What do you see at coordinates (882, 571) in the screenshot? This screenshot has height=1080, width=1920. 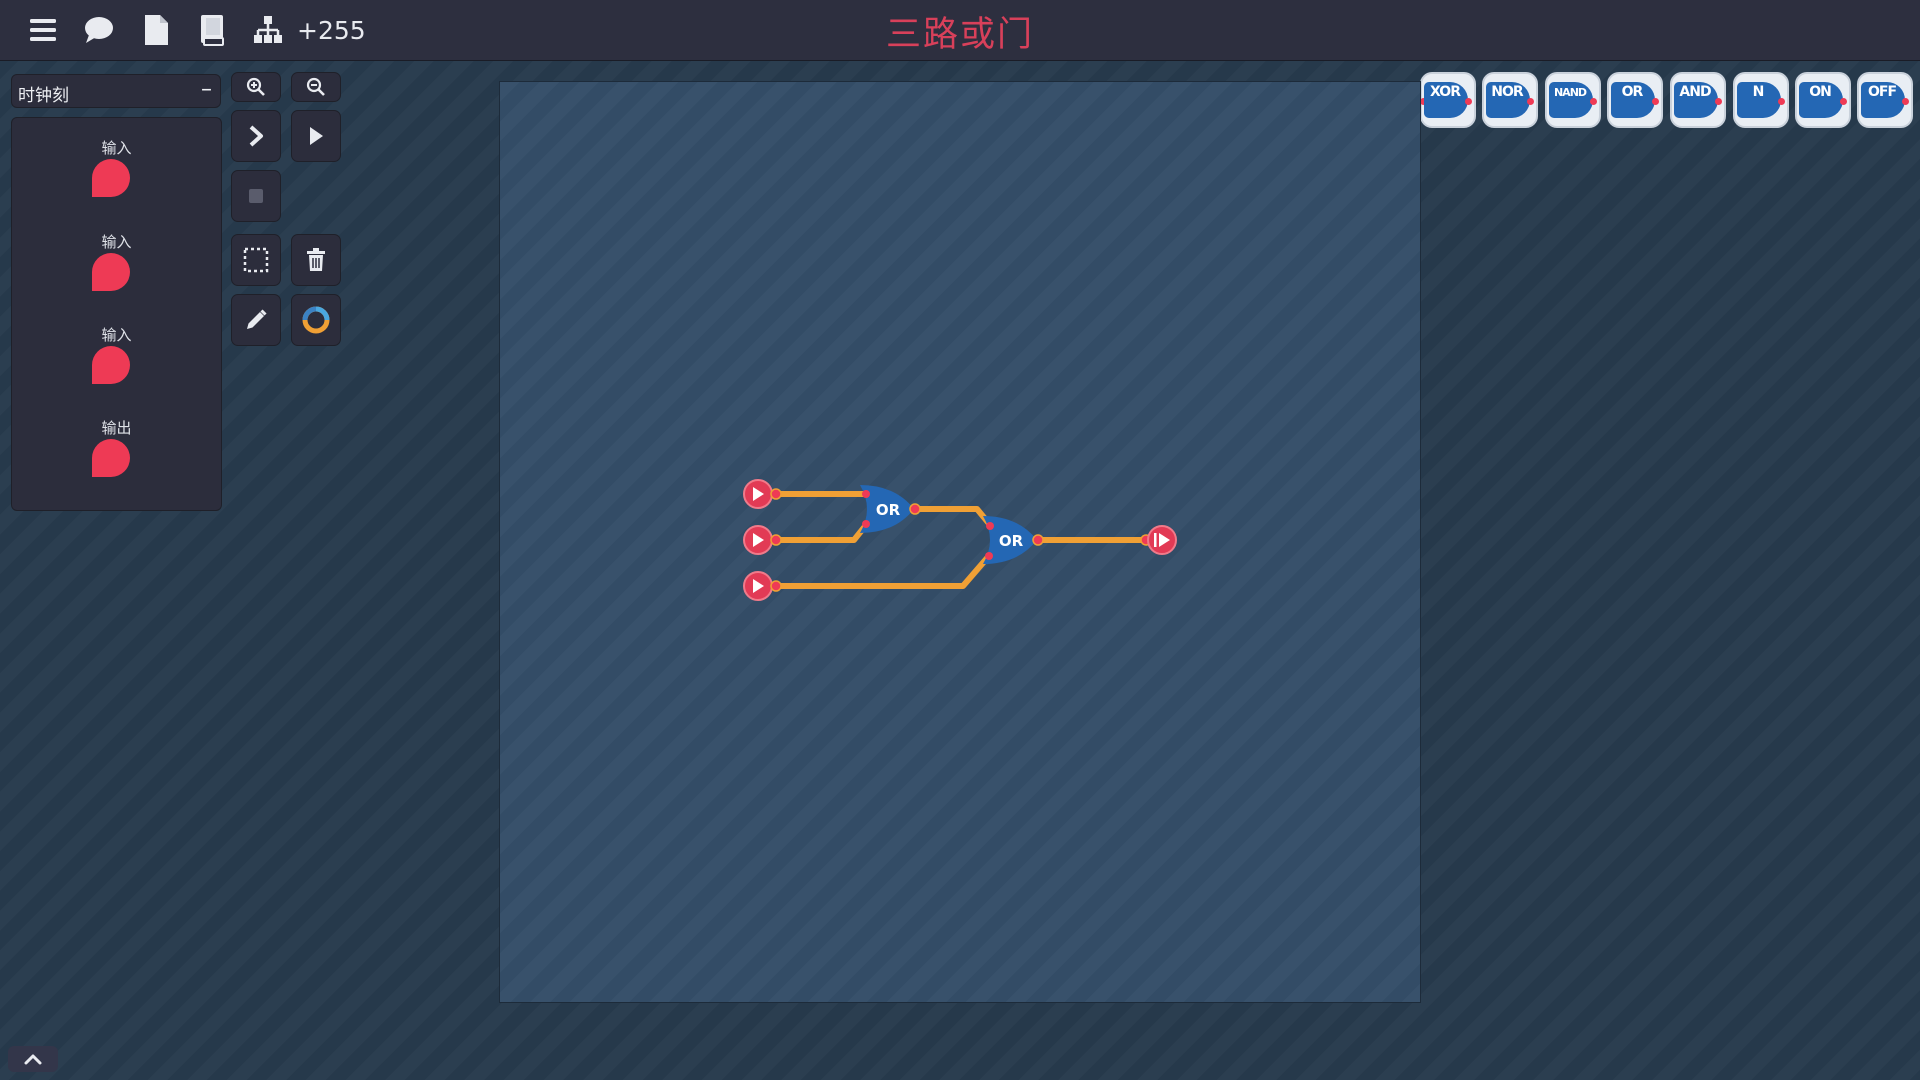 I see `wire-in3-or2` at bounding box center [882, 571].